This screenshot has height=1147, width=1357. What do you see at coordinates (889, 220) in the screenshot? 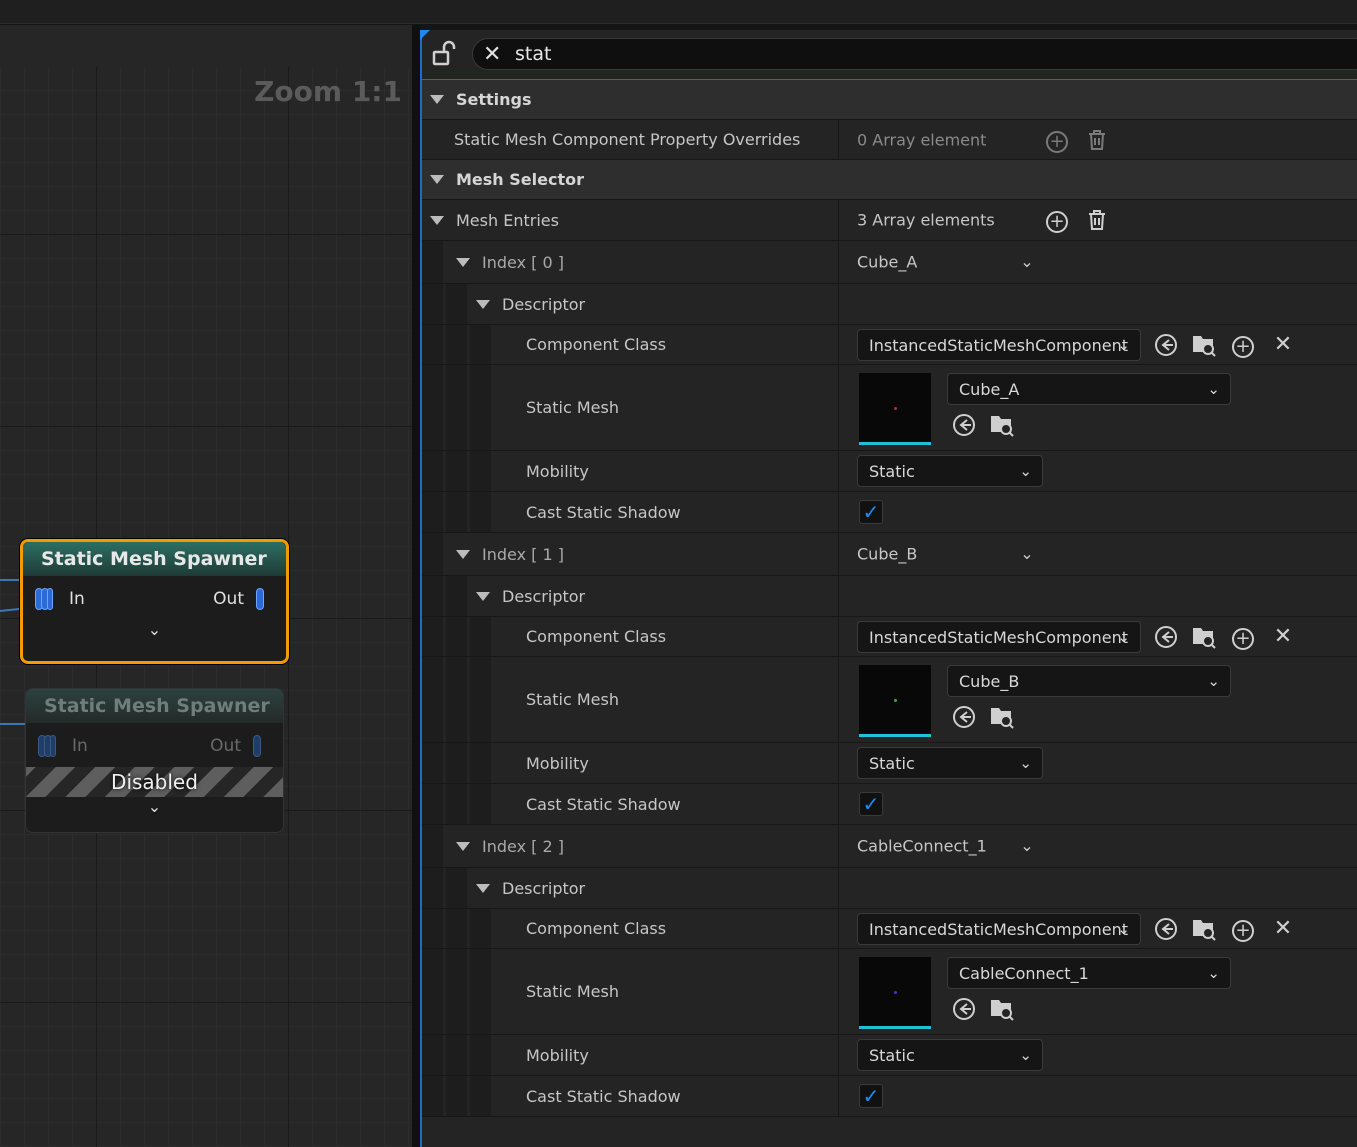
I see `property-row-mesh-entries: Mesh Entries 3 Array elements +` at bounding box center [889, 220].